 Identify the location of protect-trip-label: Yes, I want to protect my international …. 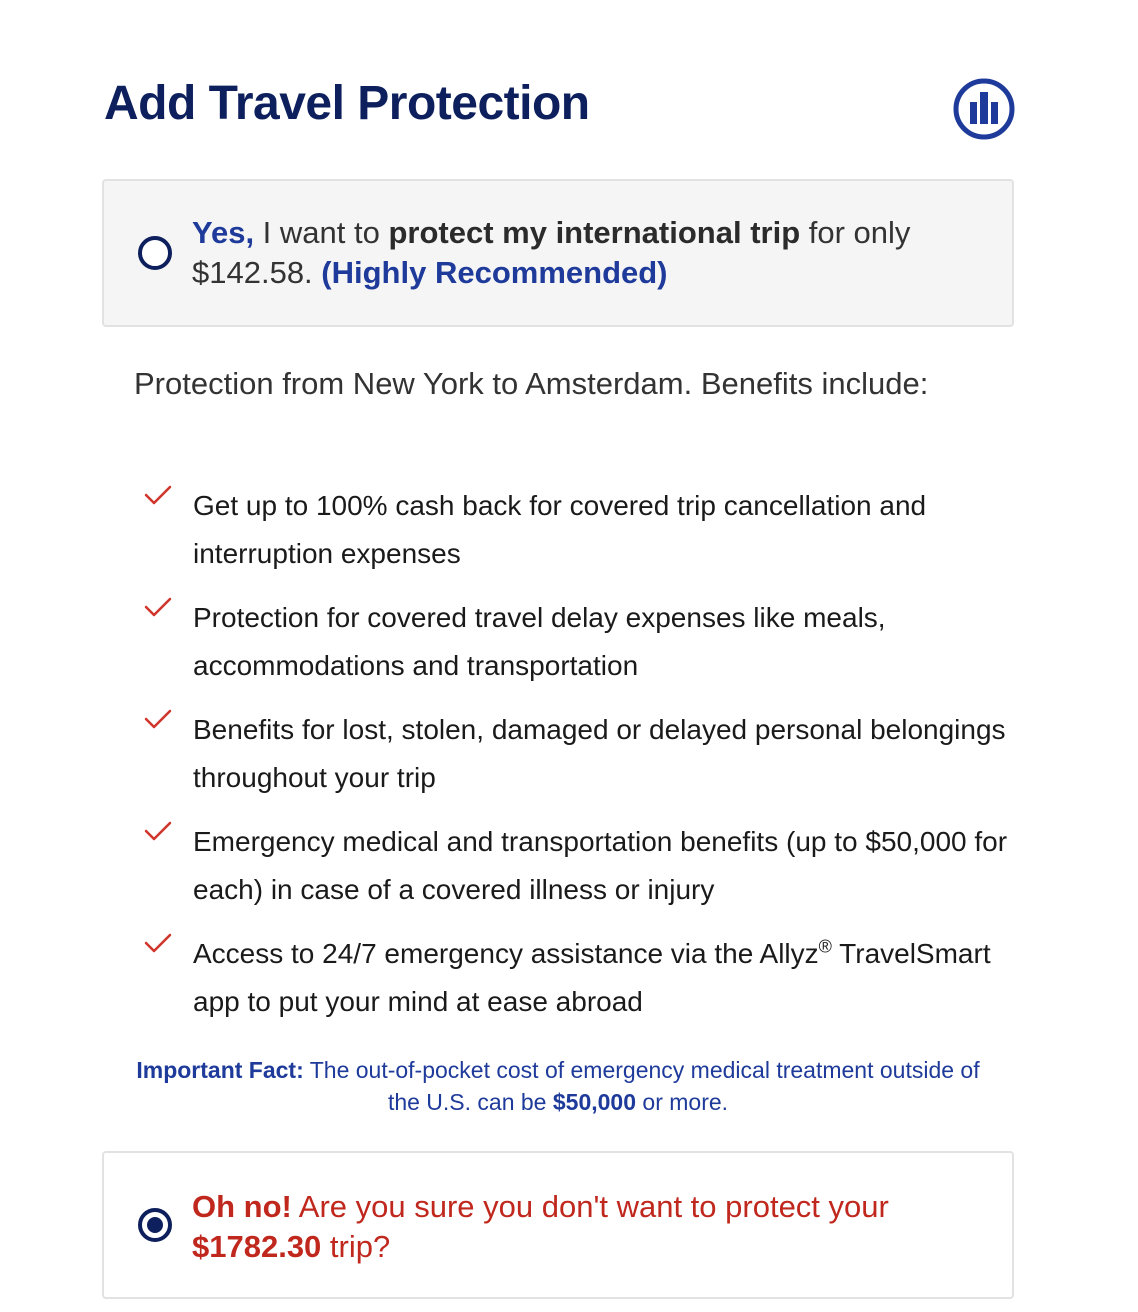
(587, 253).